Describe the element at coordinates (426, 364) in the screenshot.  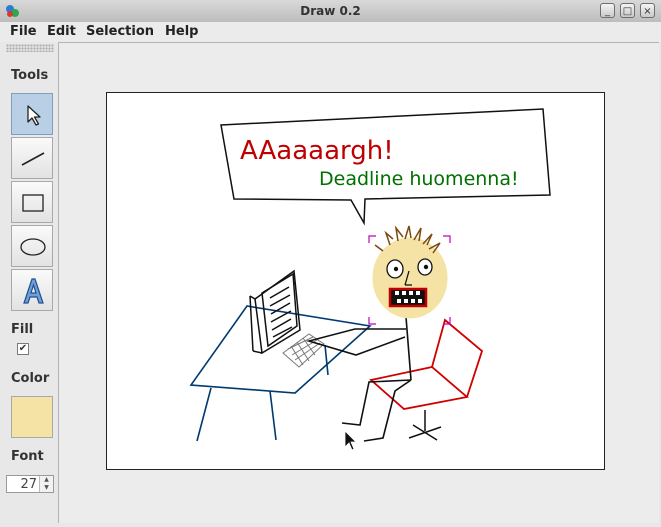
I see `chair-drawing` at that location.